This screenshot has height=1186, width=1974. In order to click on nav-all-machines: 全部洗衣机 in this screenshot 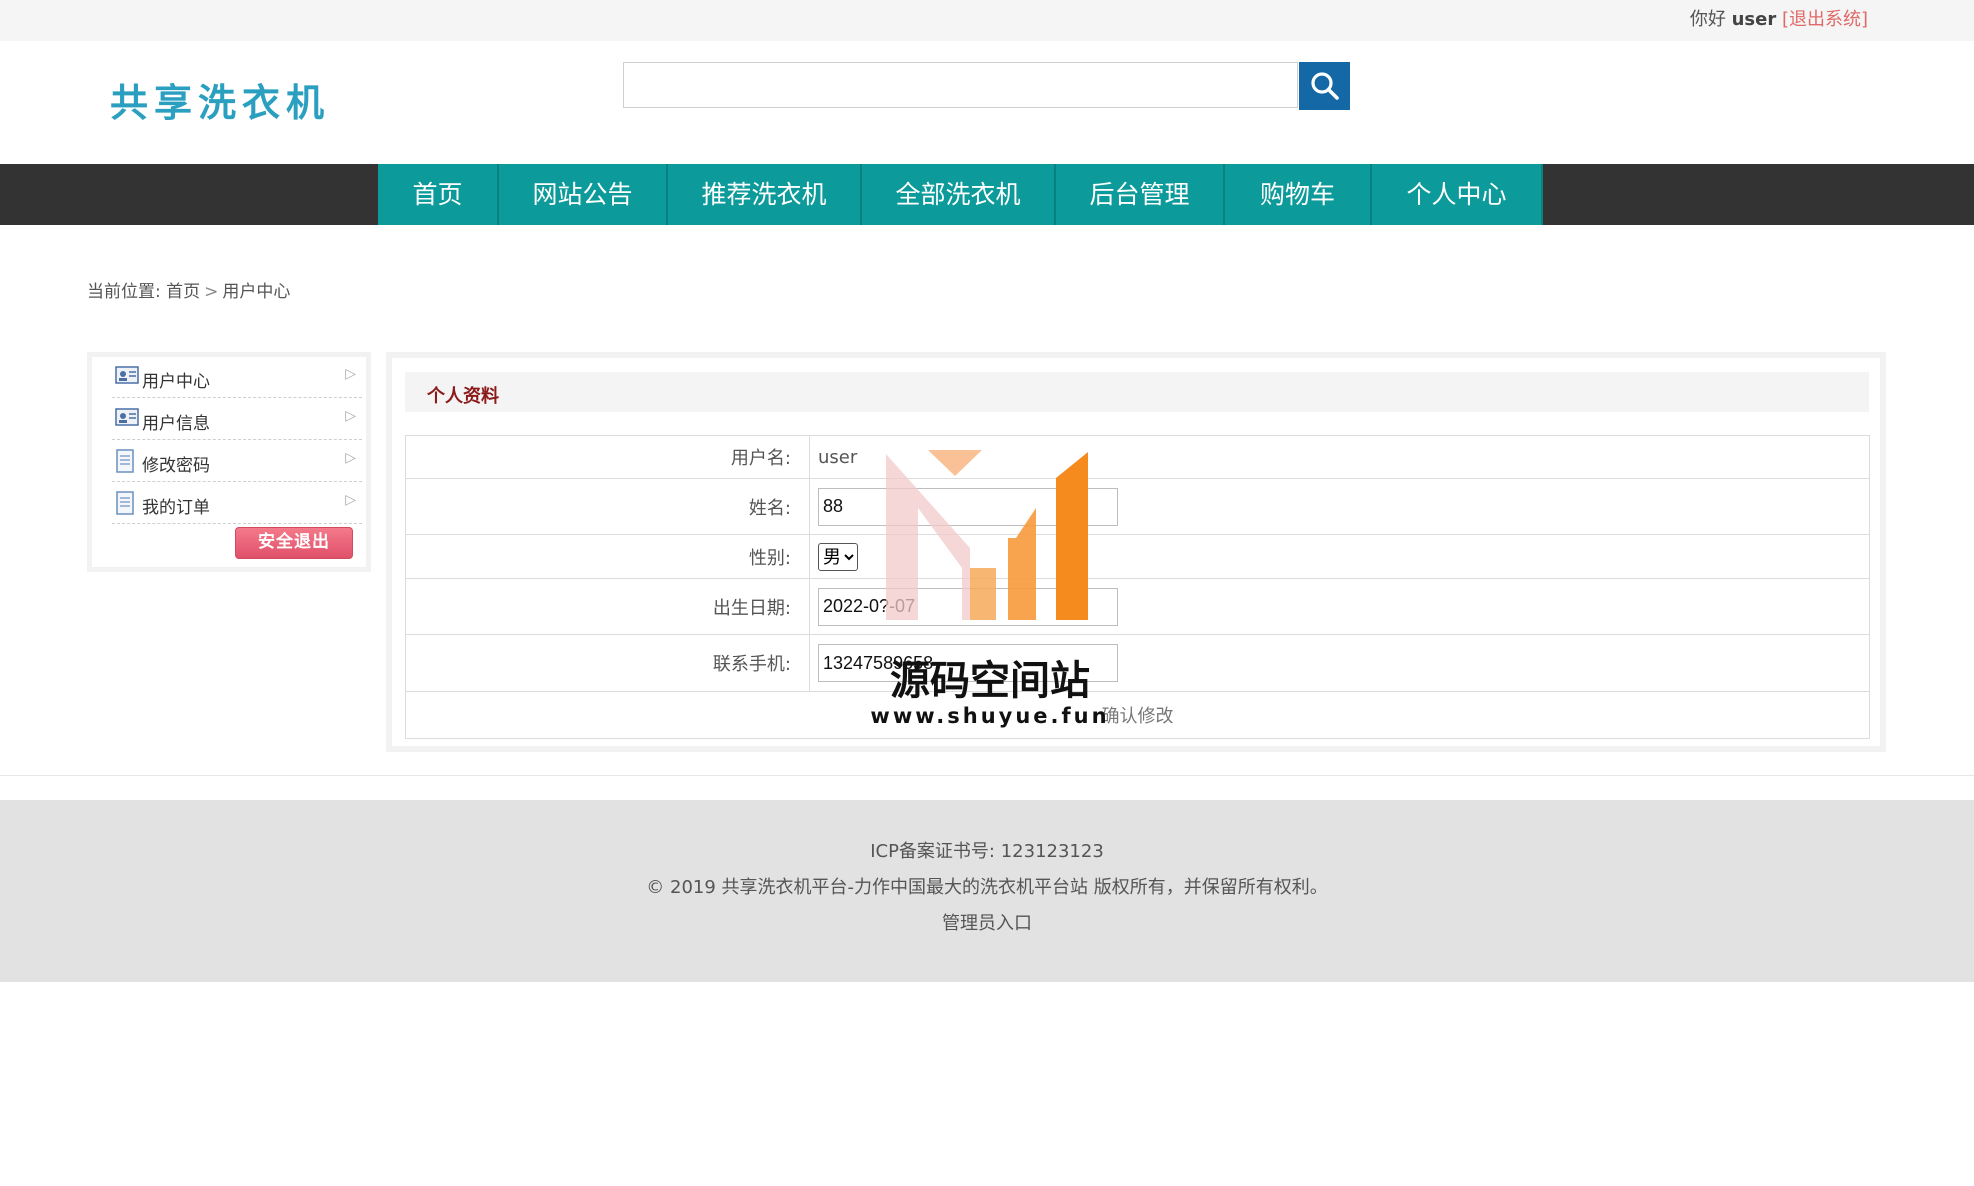, I will do `click(959, 194)`.